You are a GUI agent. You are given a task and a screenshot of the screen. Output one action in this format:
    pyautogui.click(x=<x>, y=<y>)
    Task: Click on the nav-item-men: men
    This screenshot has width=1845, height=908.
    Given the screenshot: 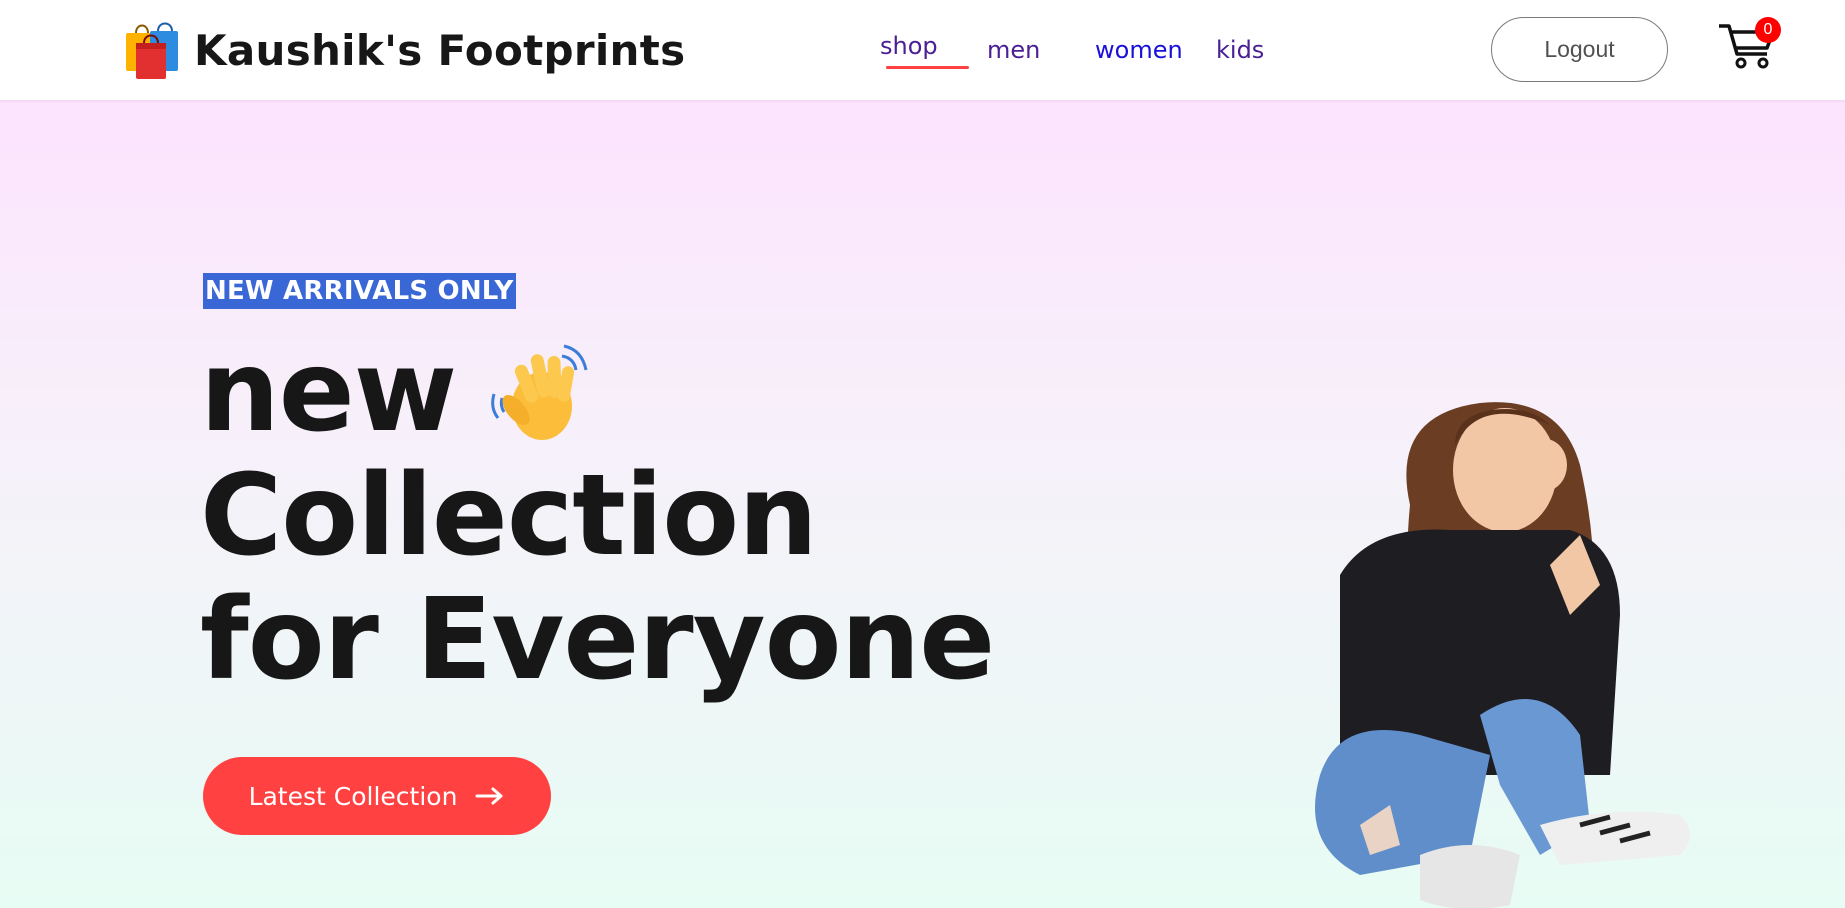 What is the action you would take?
    pyautogui.click(x=1029, y=55)
    